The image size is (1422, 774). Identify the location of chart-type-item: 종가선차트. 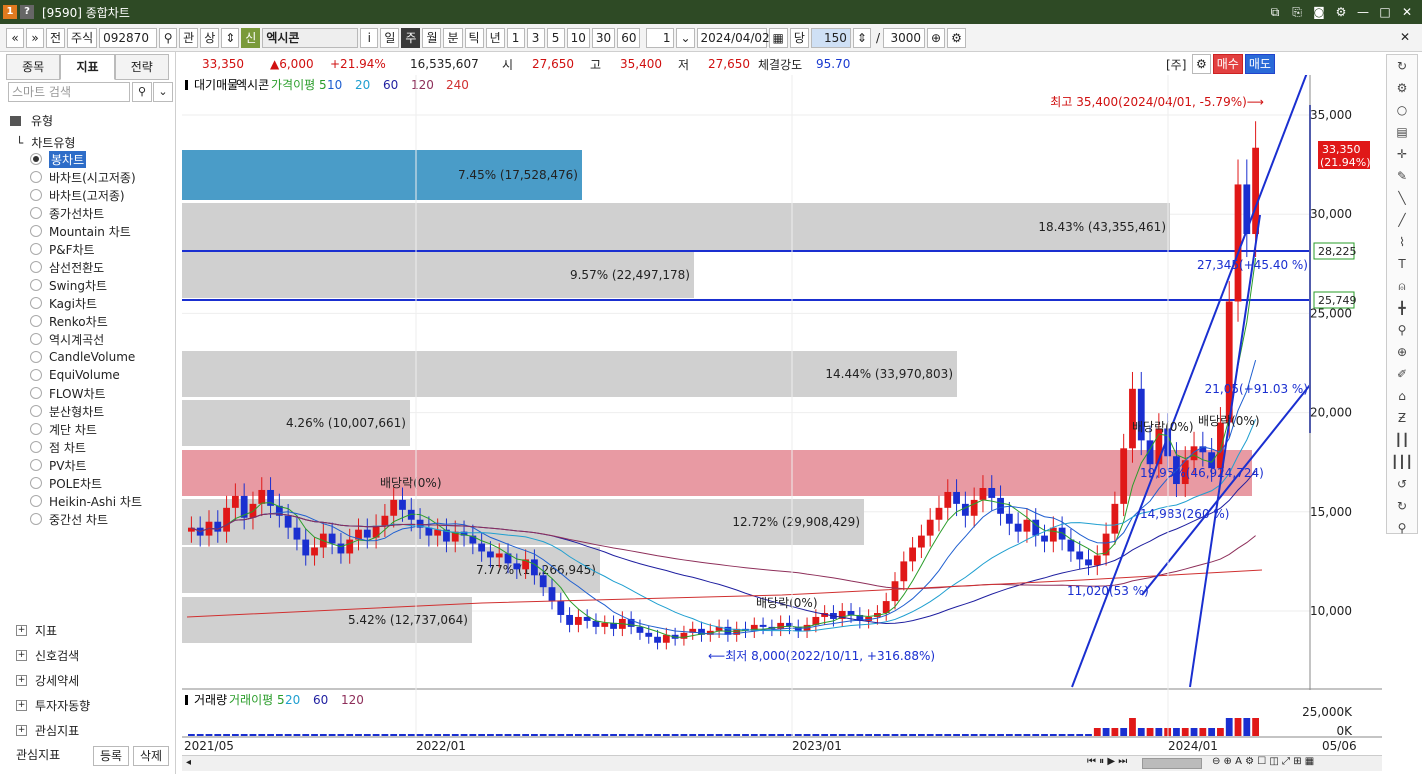
(86, 213).